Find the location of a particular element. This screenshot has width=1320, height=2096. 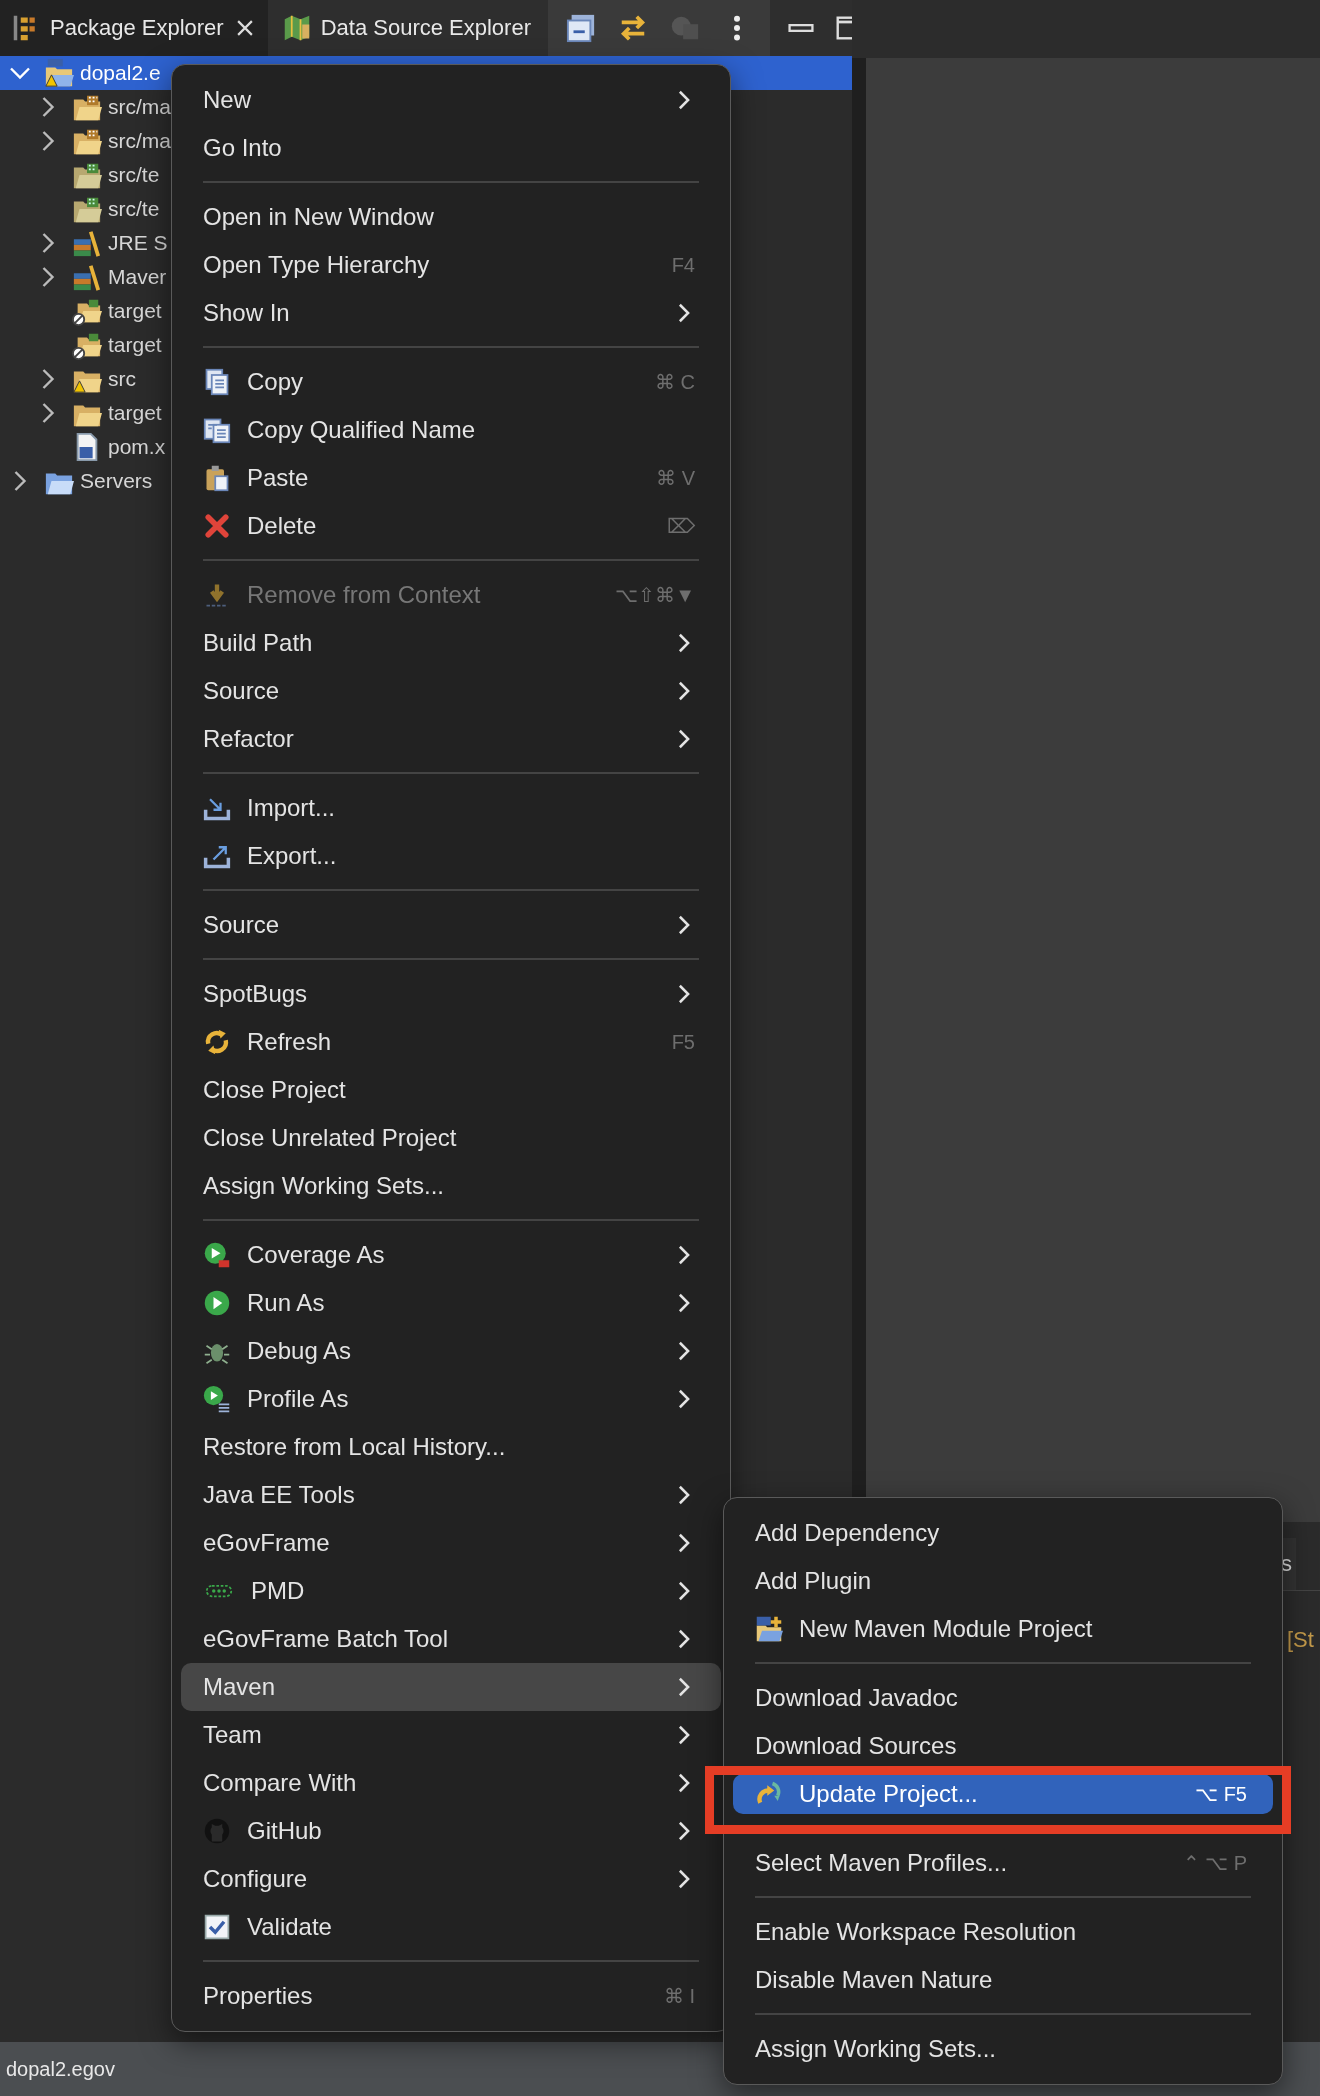

shortcut-label: ⌘ I is located at coordinates (679, 1996).